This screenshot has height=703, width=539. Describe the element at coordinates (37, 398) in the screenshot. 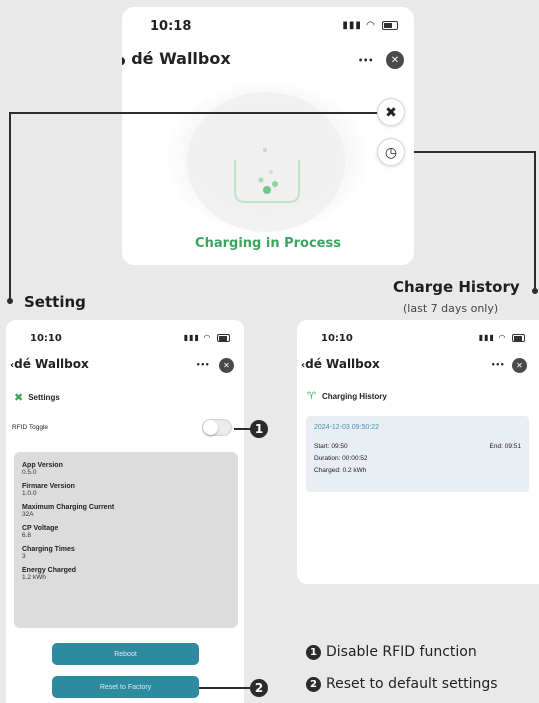

I see `settings-header: ✖ Settings` at that location.